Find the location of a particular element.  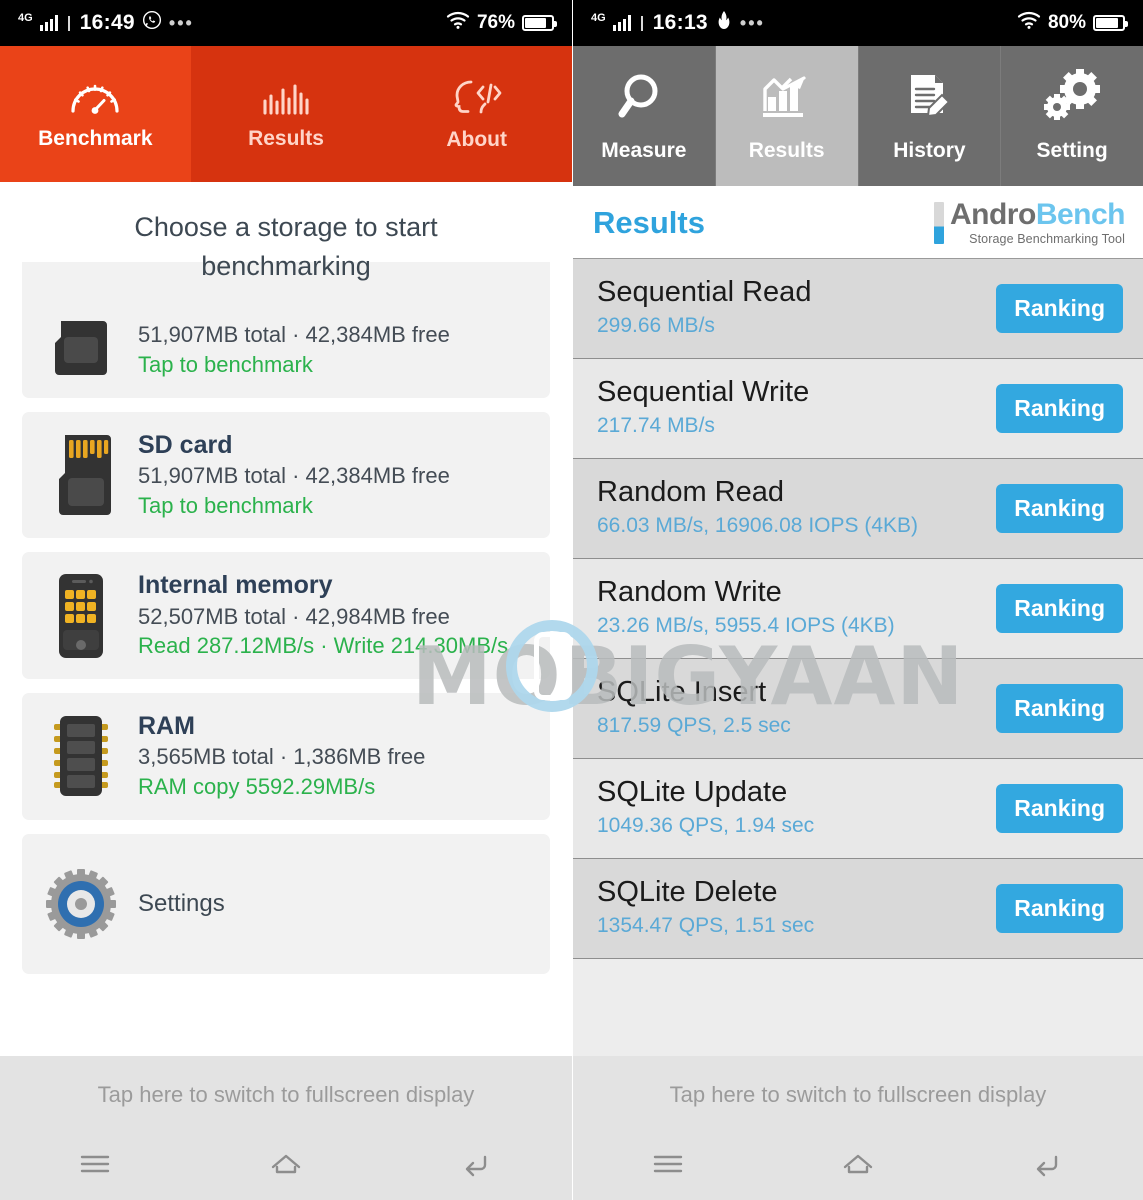

tab-about: About is located at coordinates (476, 114).